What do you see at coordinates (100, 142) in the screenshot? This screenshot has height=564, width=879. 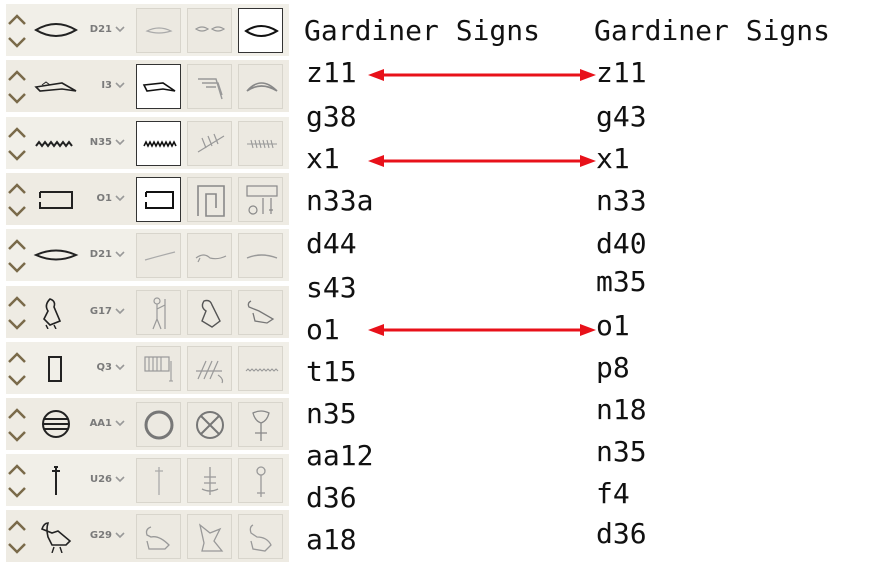 I see `sign-code: N35` at bounding box center [100, 142].